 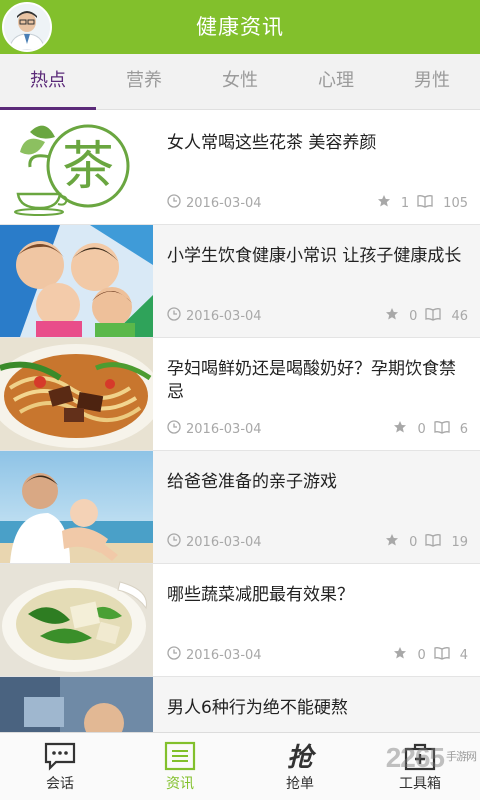 I want to click on article-title: 女人常喝这些花茶 美容养颜, so click(x=272, y=143).